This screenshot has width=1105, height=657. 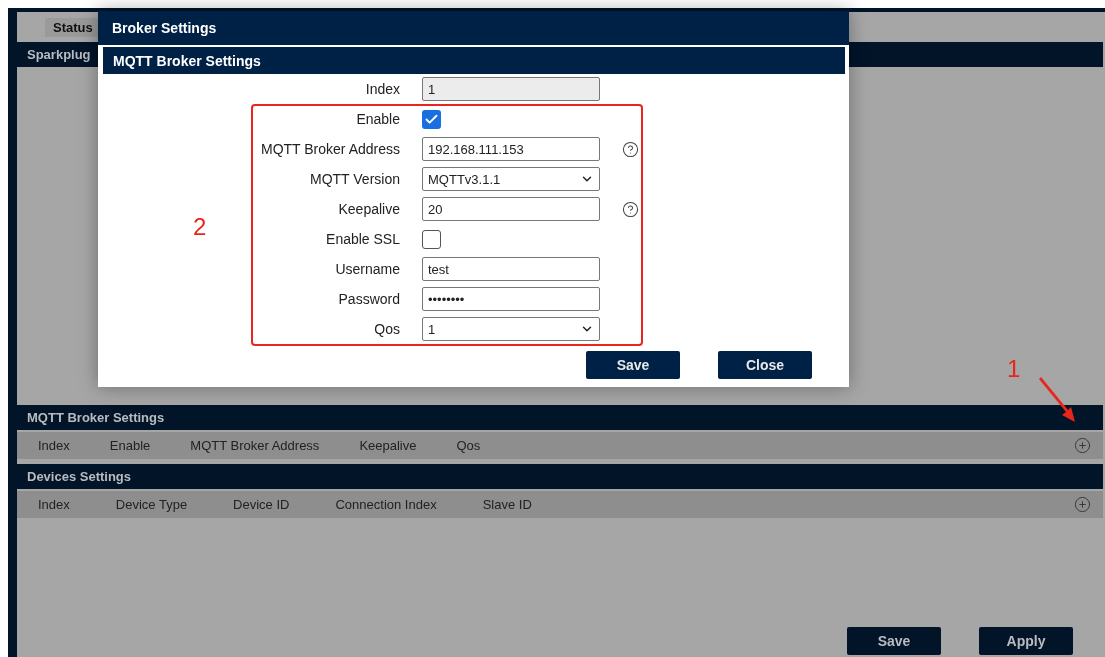 What do you see at coordinates (382, 89) in the screenshot?
I see `field-label: Index` at bounding box center [382, 89].